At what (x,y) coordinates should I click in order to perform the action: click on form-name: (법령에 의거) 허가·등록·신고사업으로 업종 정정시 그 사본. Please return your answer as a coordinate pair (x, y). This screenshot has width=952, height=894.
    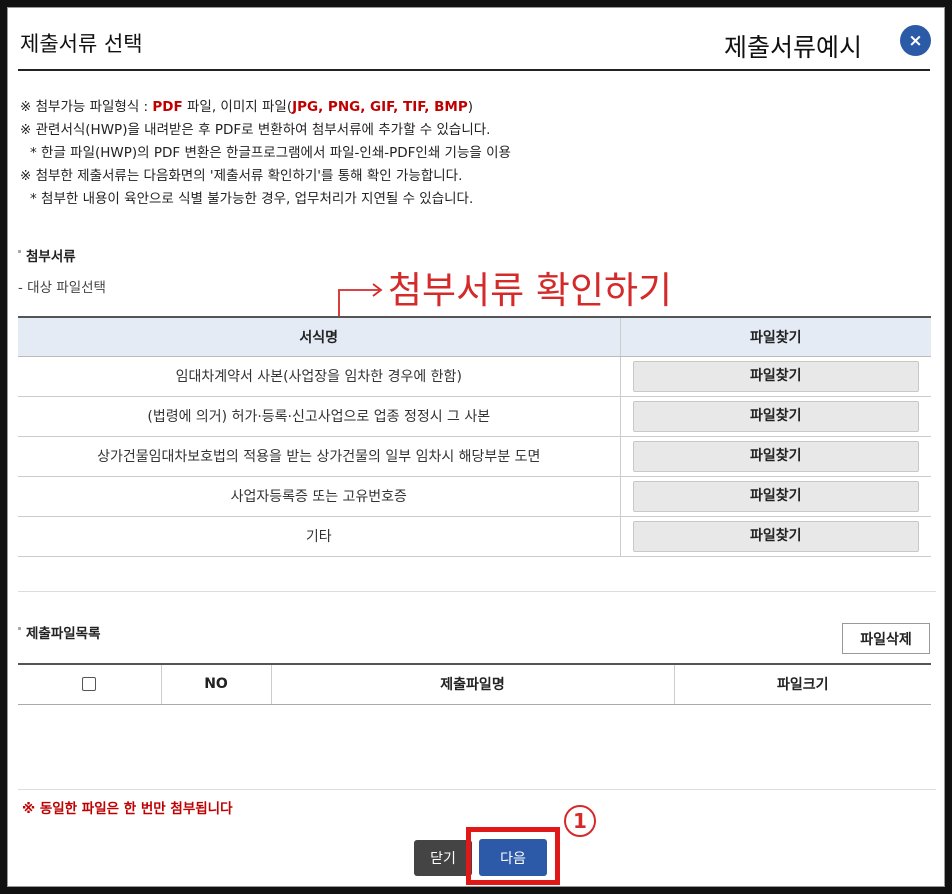
    Looking at the image, I should click on (319, 416).